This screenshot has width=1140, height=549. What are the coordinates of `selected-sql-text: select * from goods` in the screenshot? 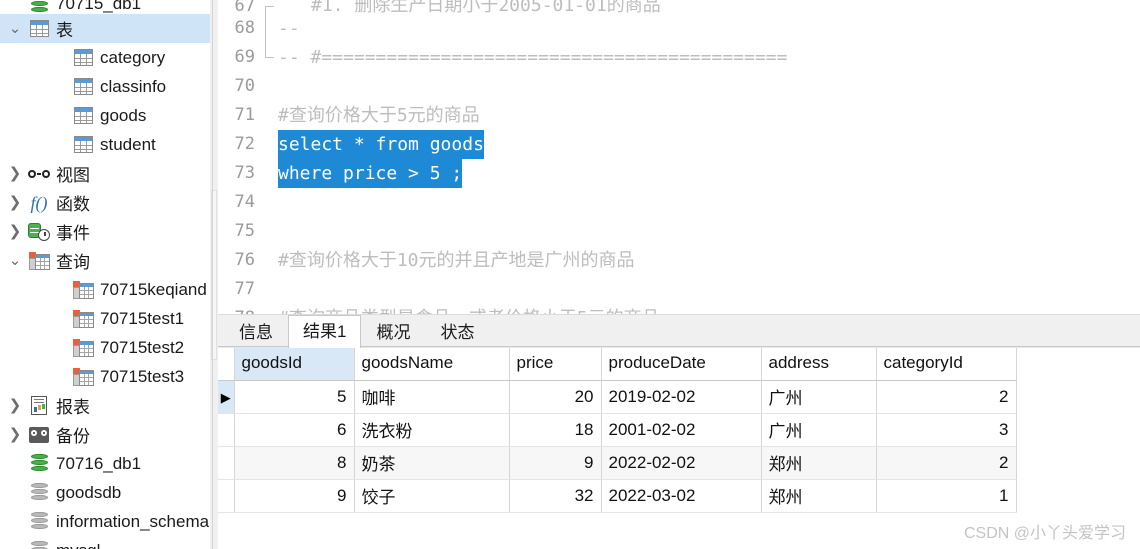 It's located at (381, 144).